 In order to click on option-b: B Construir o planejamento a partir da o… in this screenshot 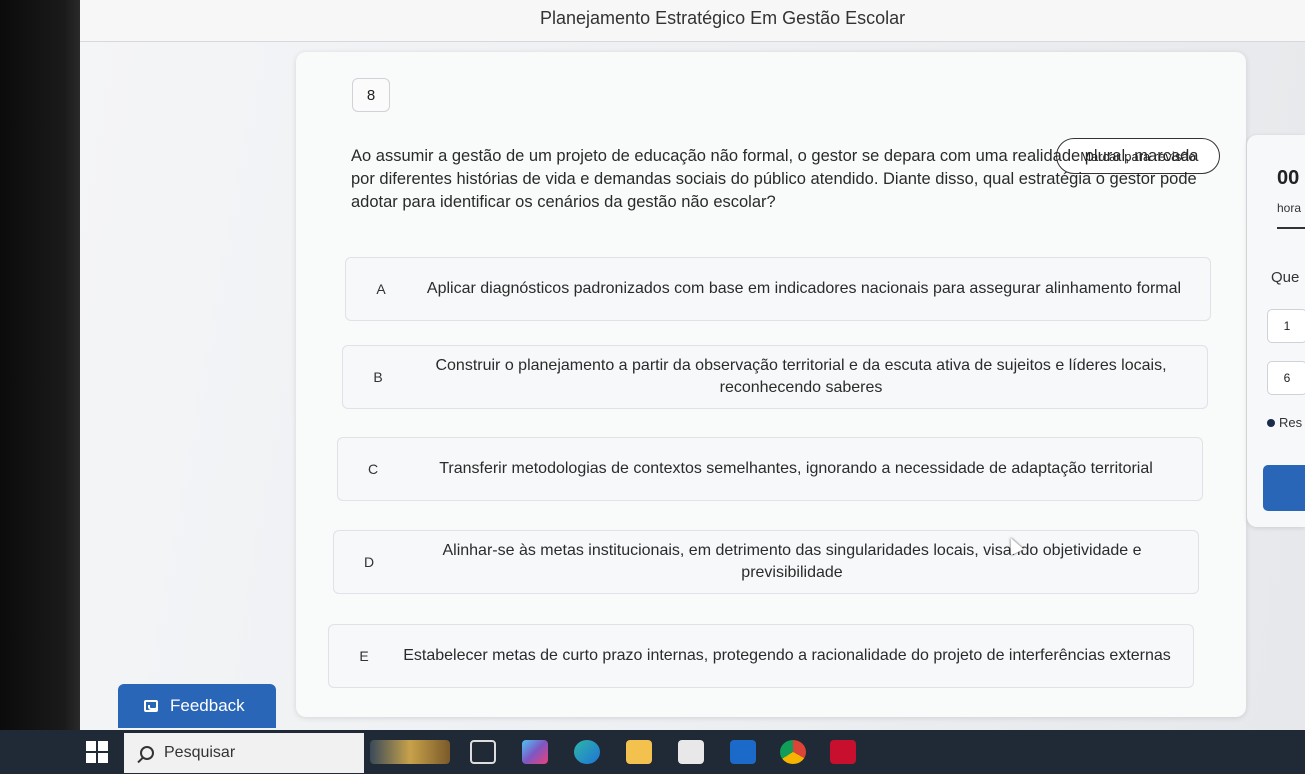, I will do `click(775, 377)`.